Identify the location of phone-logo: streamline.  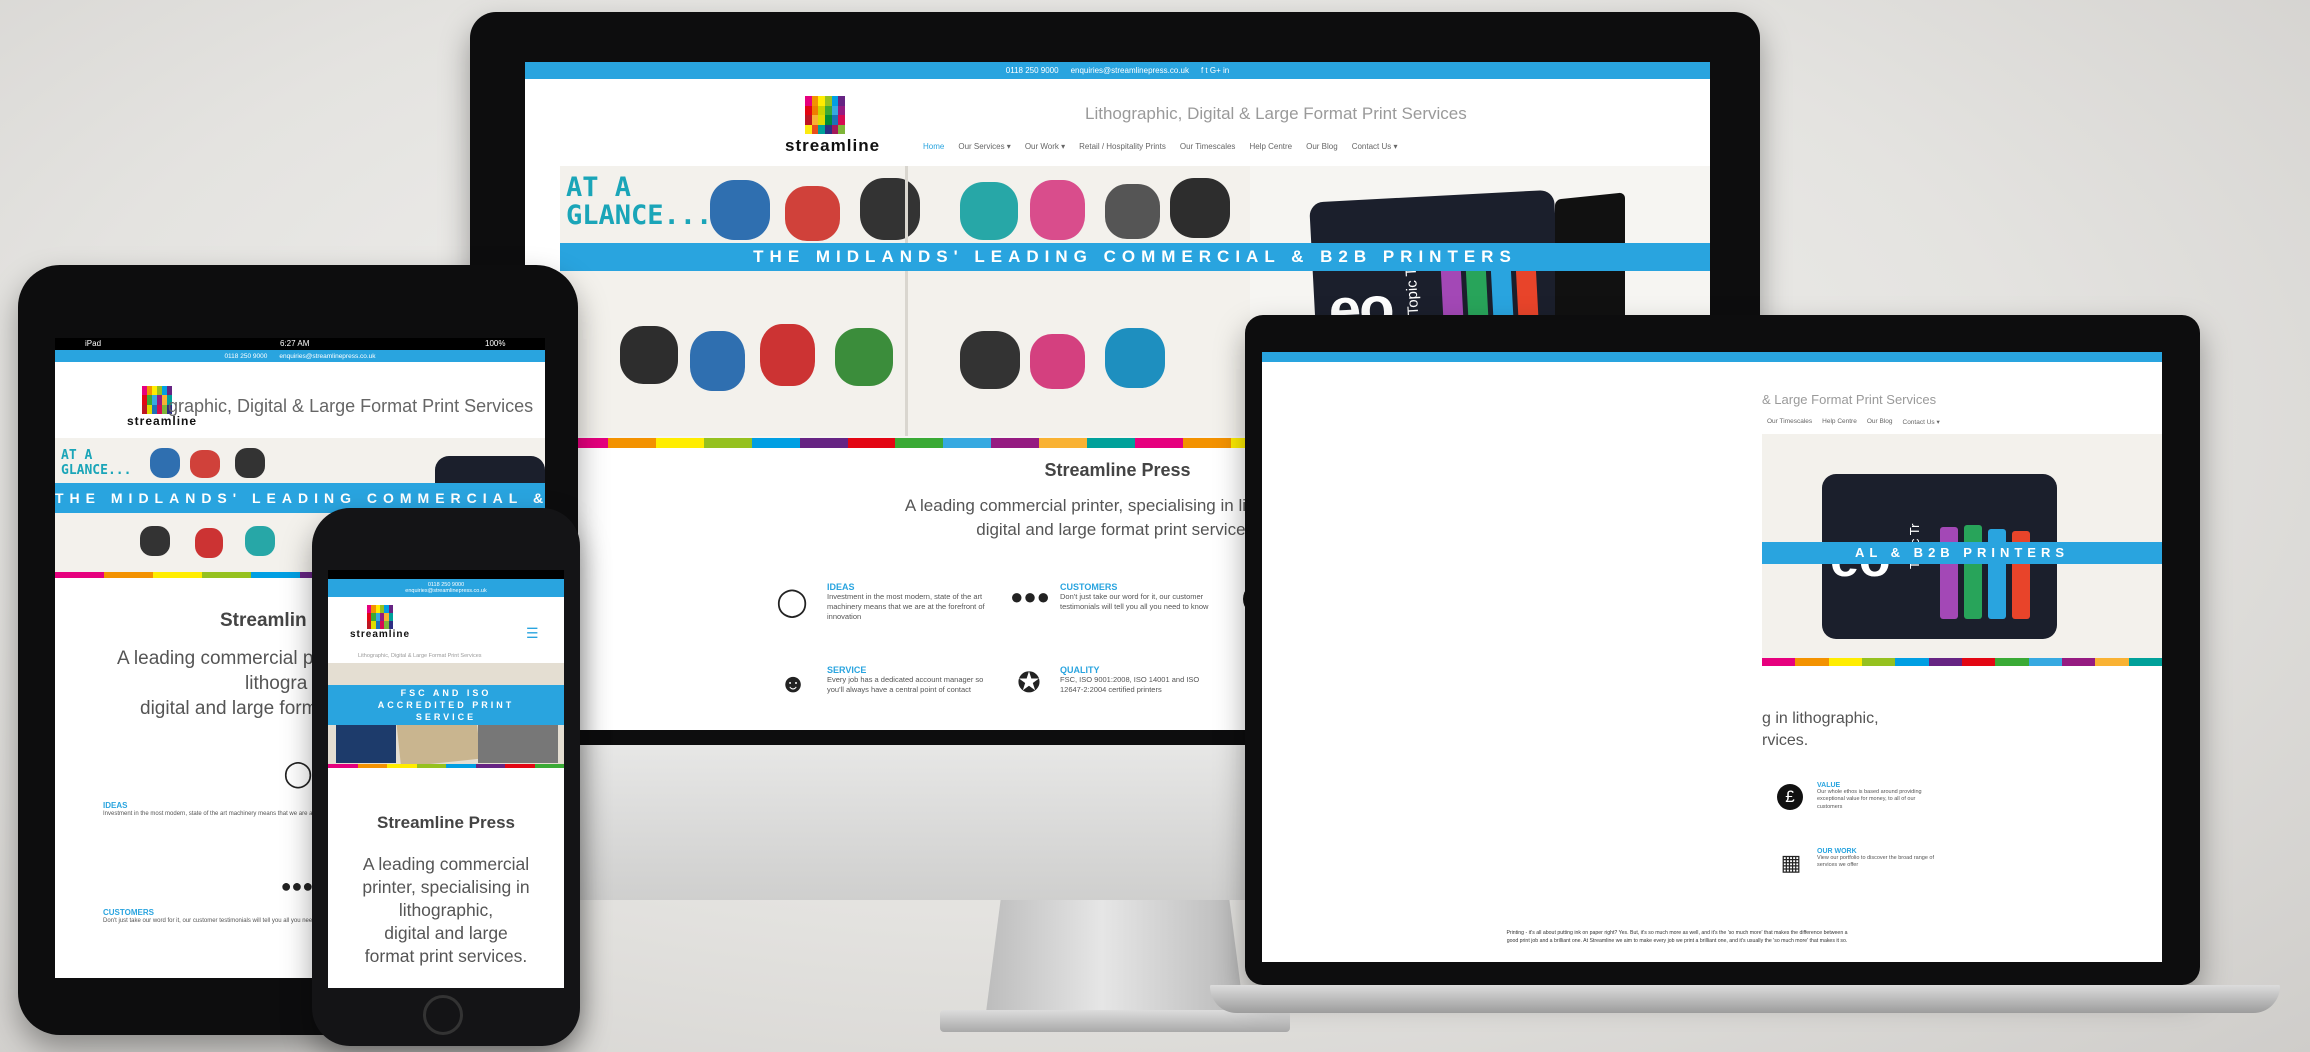
(380, 622).